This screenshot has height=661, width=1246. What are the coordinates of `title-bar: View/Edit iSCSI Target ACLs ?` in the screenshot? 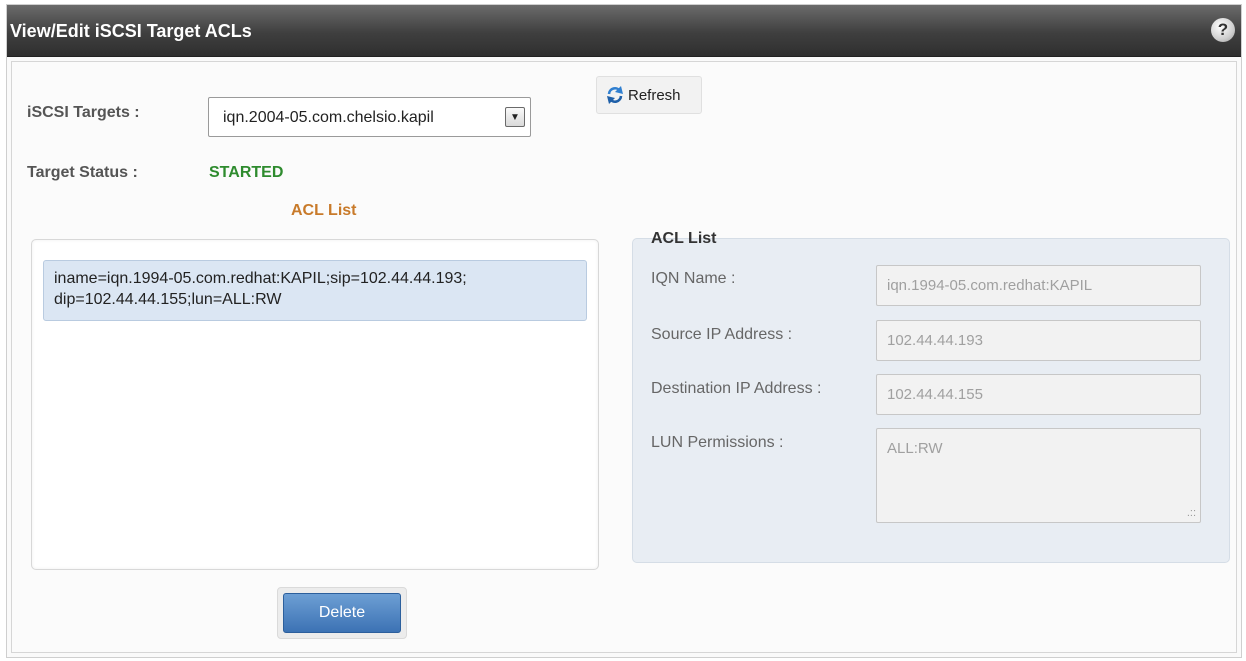 It's located at (624, 31).